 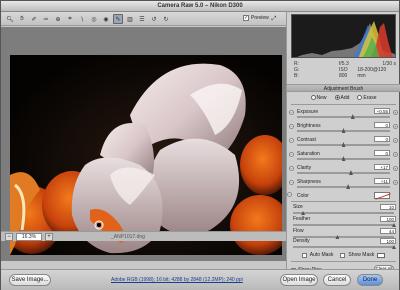 What do you see at coordinates (94, 19) in the screenshot?
I see `spot-removal-icon: ◎` at bounding box center [94, 19].